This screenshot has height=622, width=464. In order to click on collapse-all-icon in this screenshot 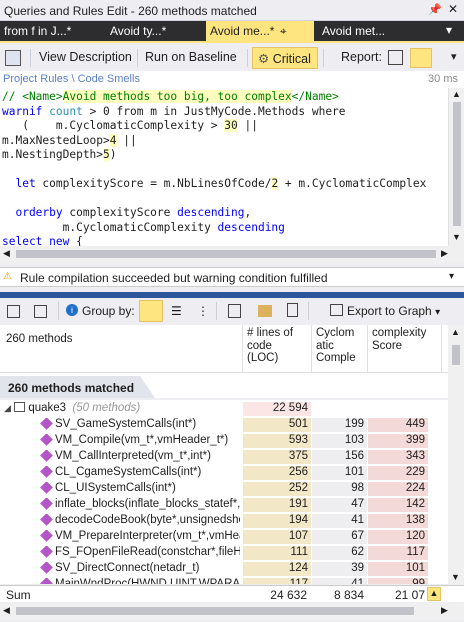, I will do `click(40, 311)`.